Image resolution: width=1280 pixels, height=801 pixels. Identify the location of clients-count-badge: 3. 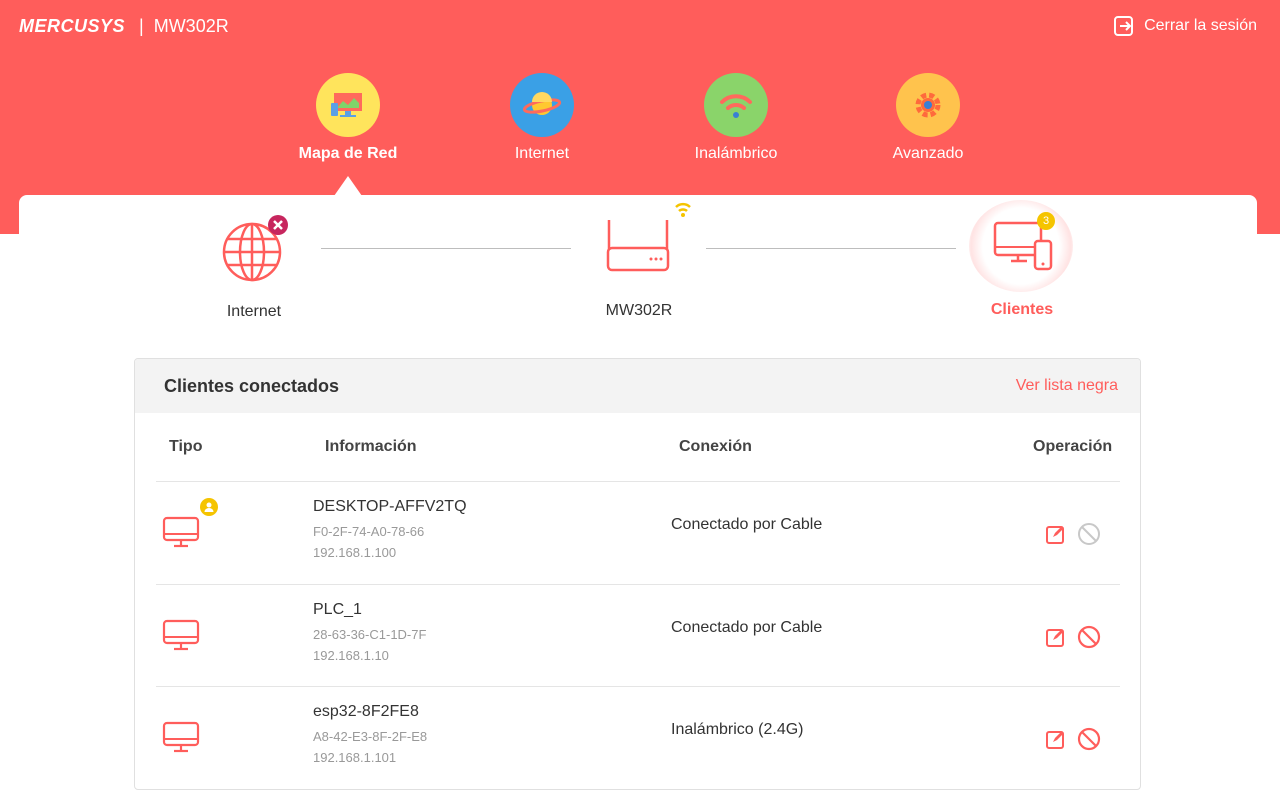
(1046, 221).